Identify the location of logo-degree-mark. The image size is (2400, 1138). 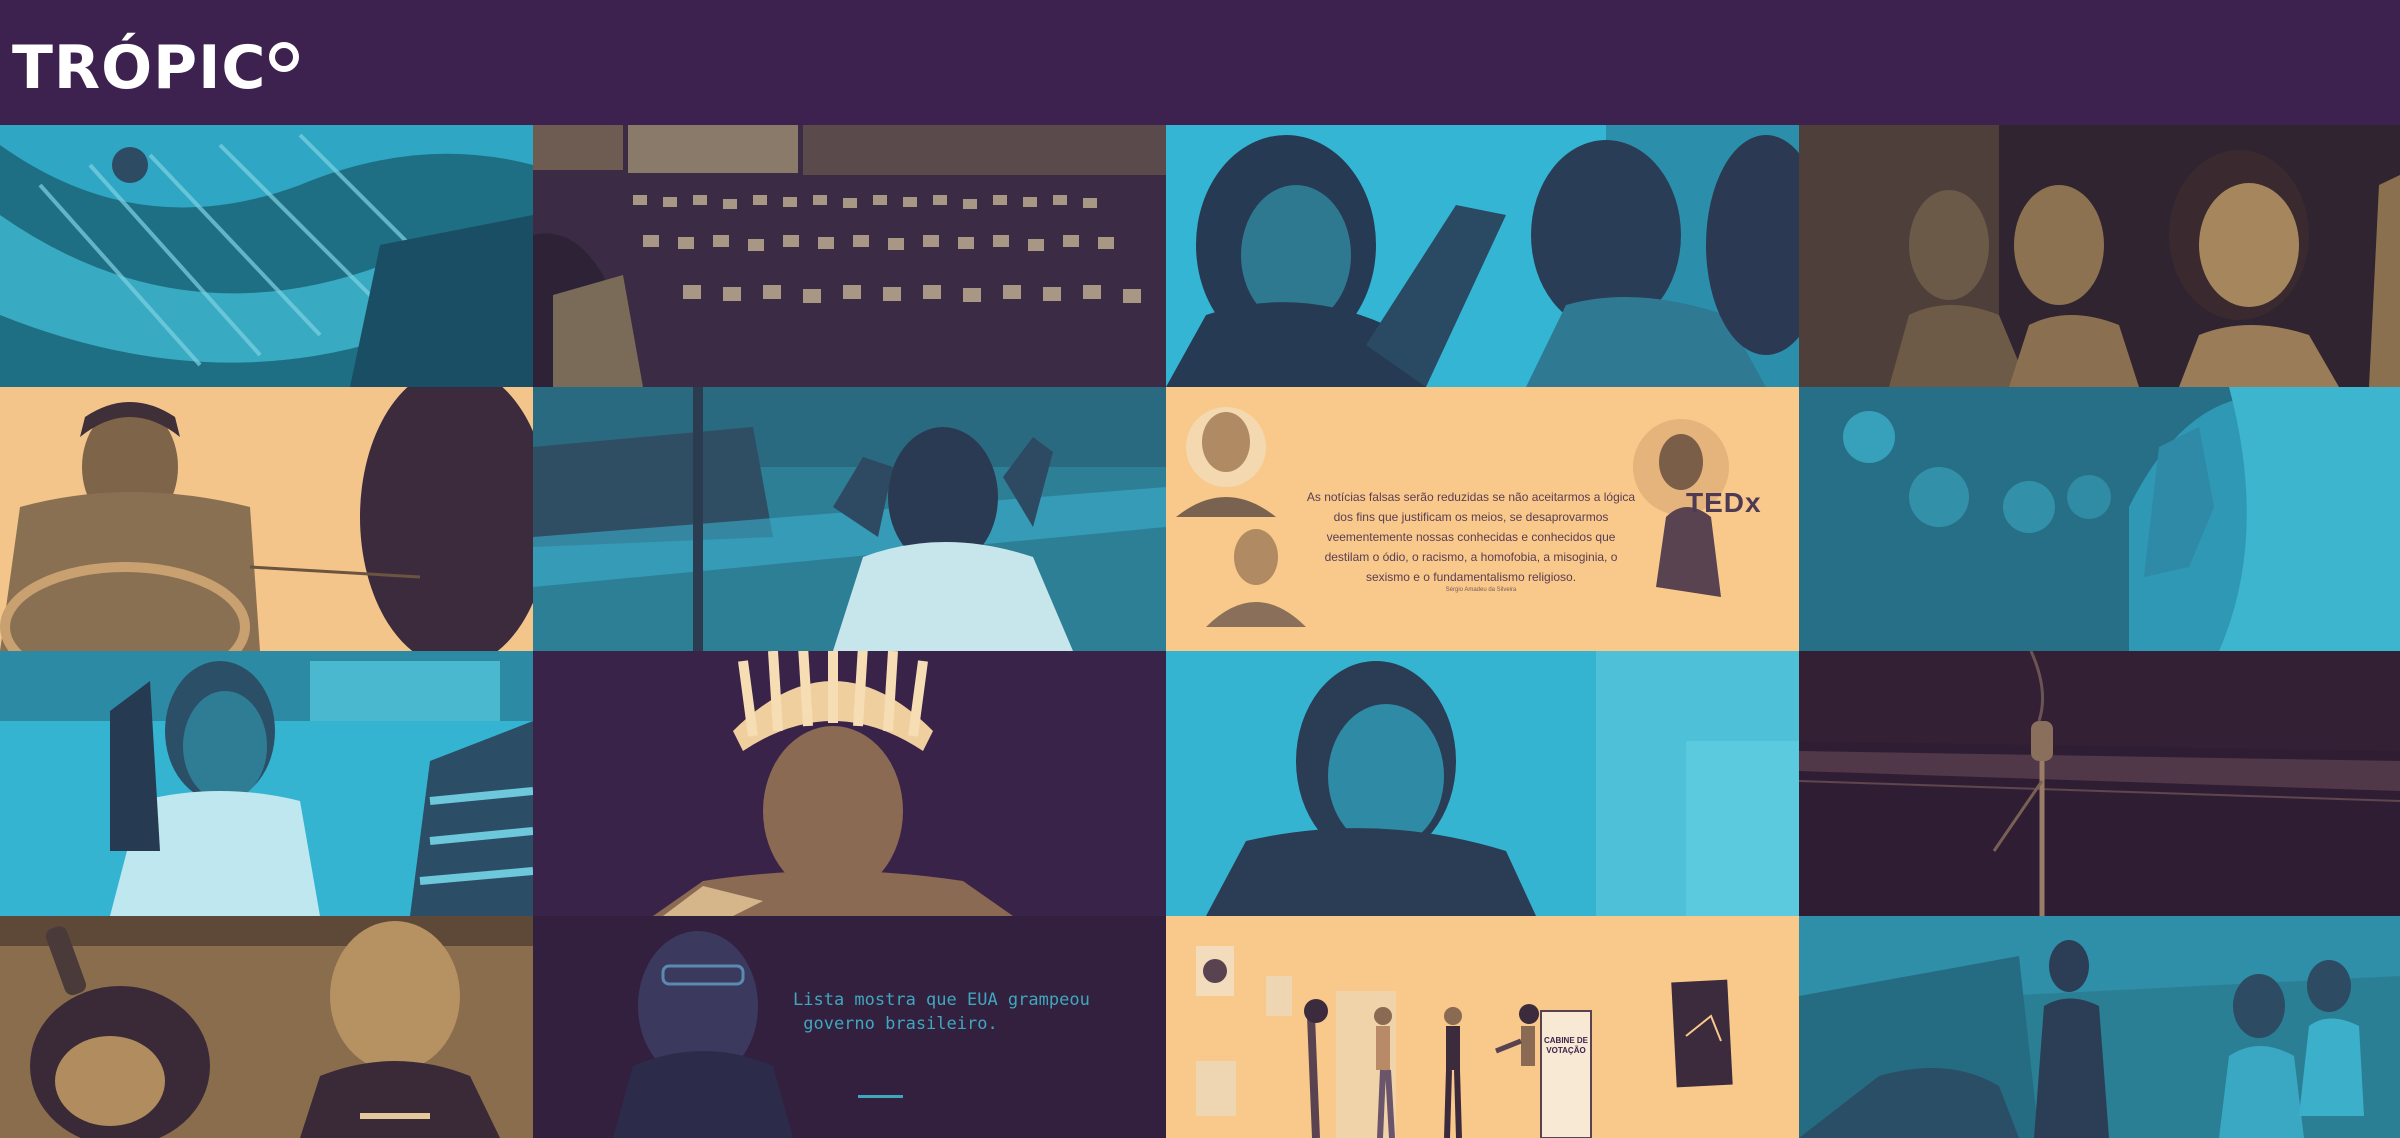
(284, 57).